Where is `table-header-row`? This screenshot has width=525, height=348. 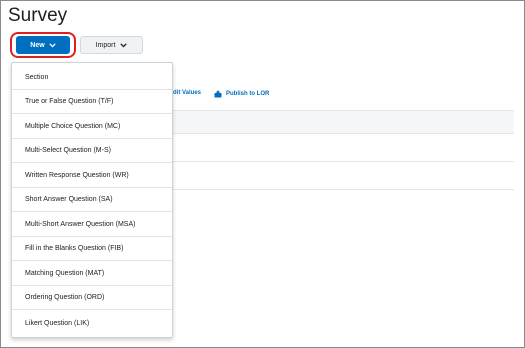 table-header-row is located at coordinates (343, 122).